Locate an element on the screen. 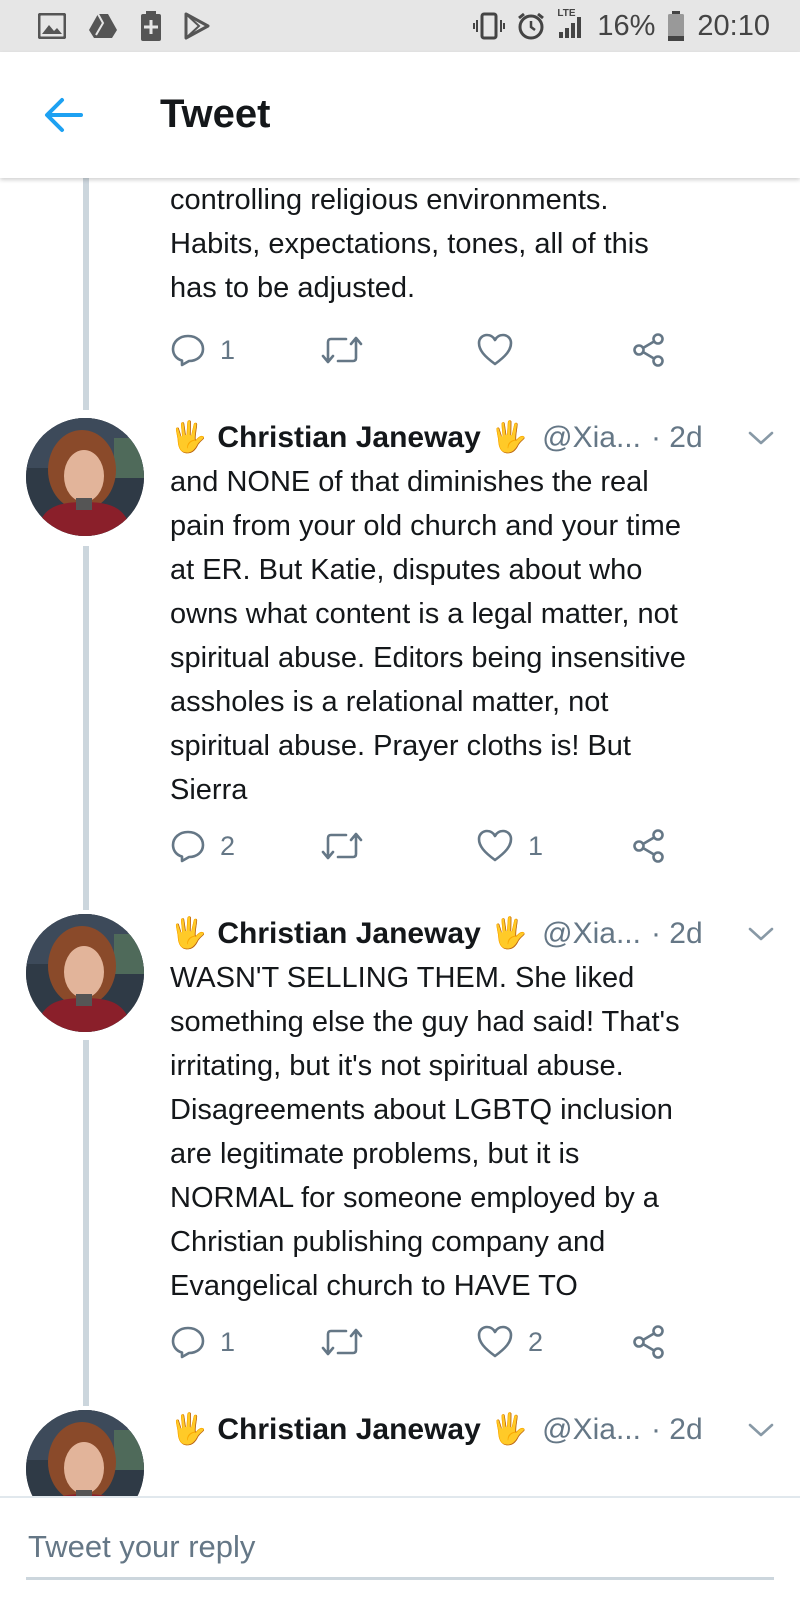 The height and width of the screenshot is (1600, 800). play-store-icon is located at coordinates (197, 26).